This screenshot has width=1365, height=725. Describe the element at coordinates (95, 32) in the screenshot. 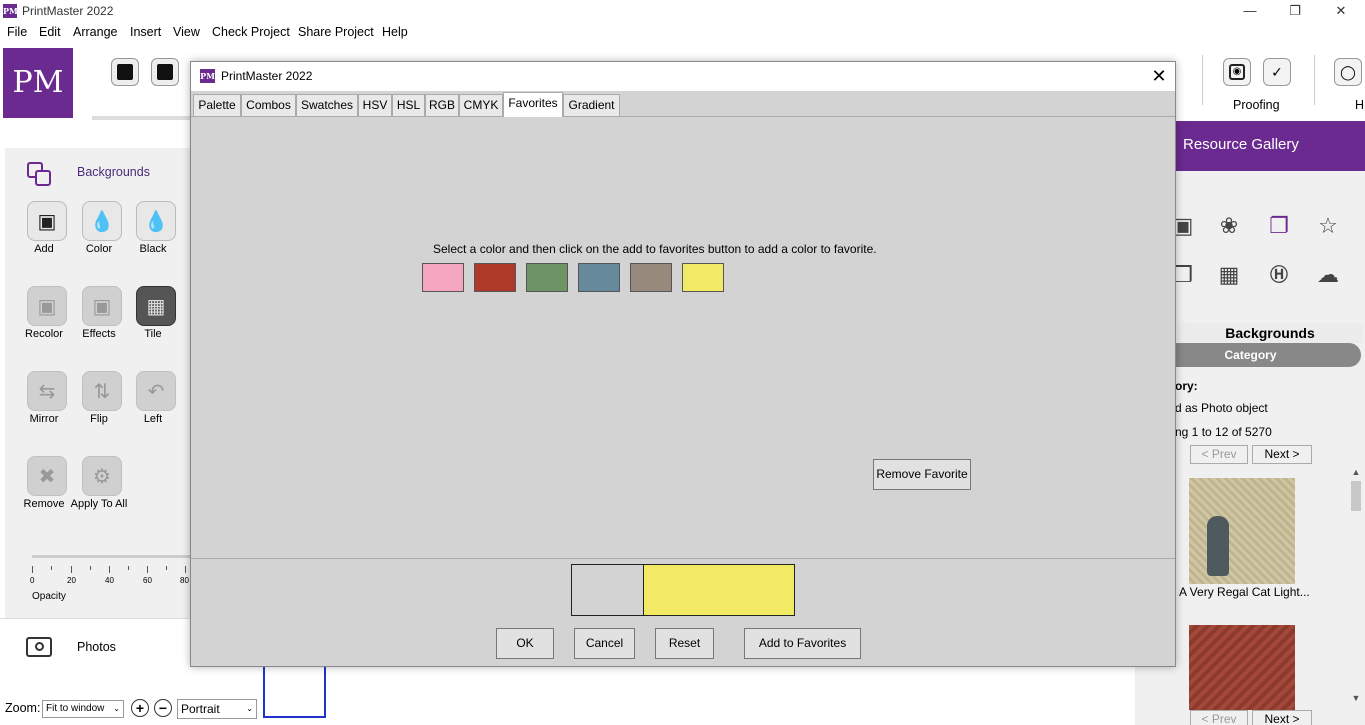

I see `menu-arrange: Arrange` at that location.